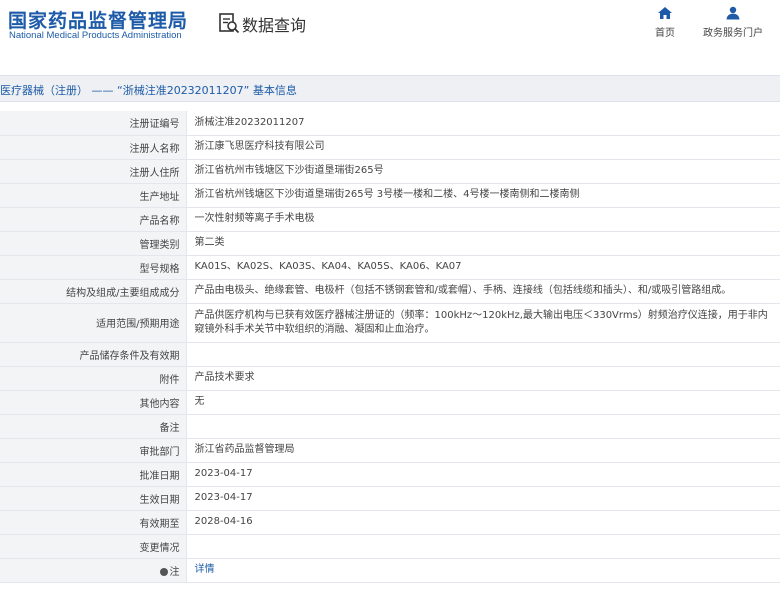 This screenshot has height=593, width=780. Describe the element at coordinates (390, 88) in the screenshot. I see `breadcrumb-bar: 医疗器械（注册） —— “浙械注准20232011207” 基本信息` at that location.